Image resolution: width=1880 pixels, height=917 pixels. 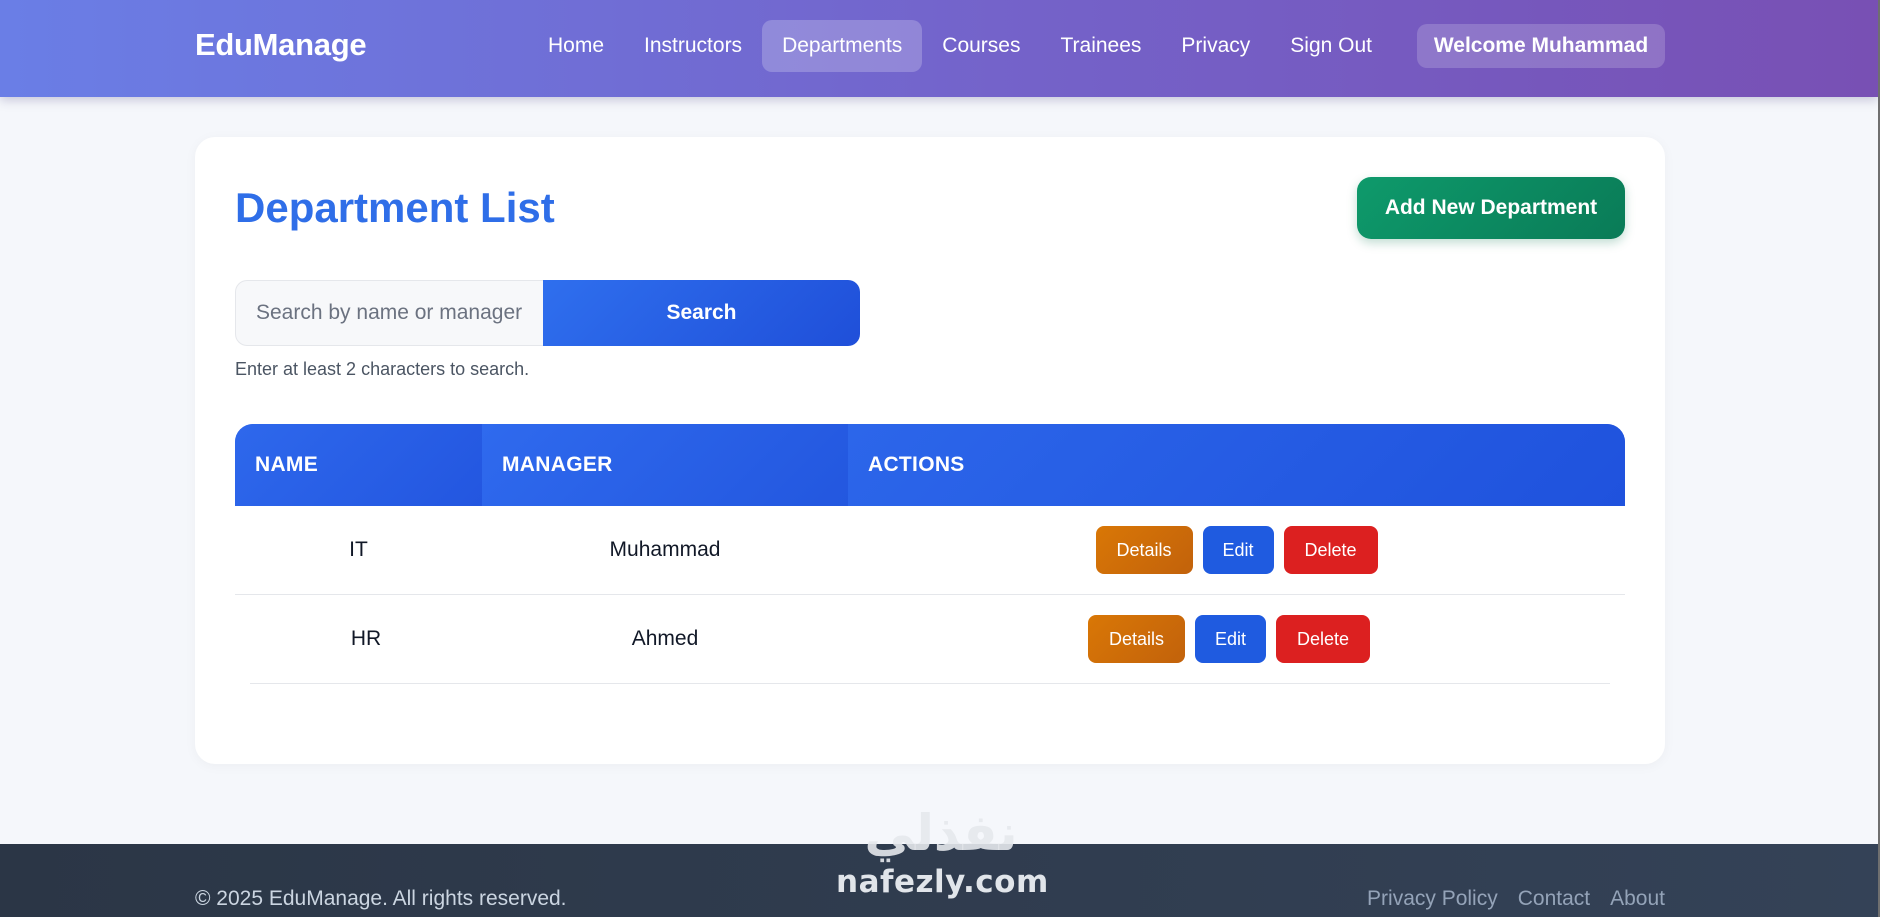 I want to click on welcome-user-badge: Welcome Muhammad, so click(x=1541, y=46).